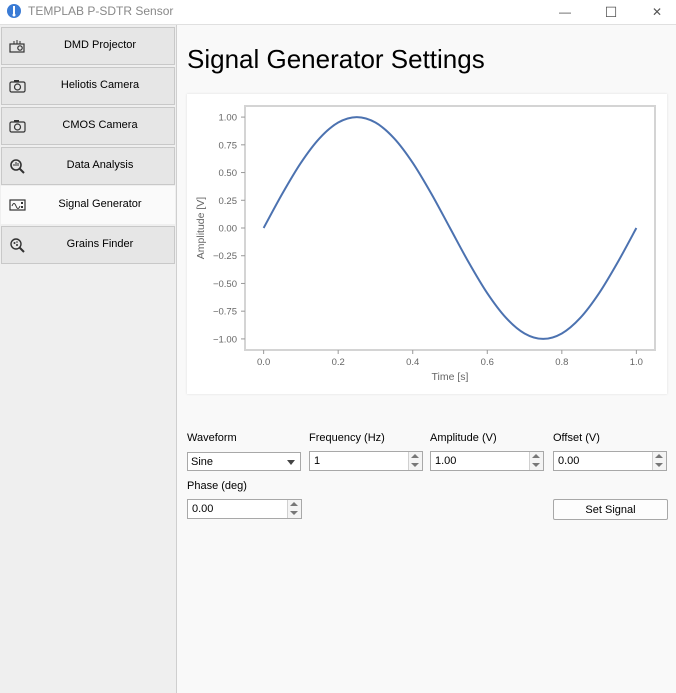 The height and width of the screenshot is (693, 676). What do you see at coordinates (228, 201) in the screenshot?
I see `y-tick-label: 0.25` at bounding box center [228, 201].